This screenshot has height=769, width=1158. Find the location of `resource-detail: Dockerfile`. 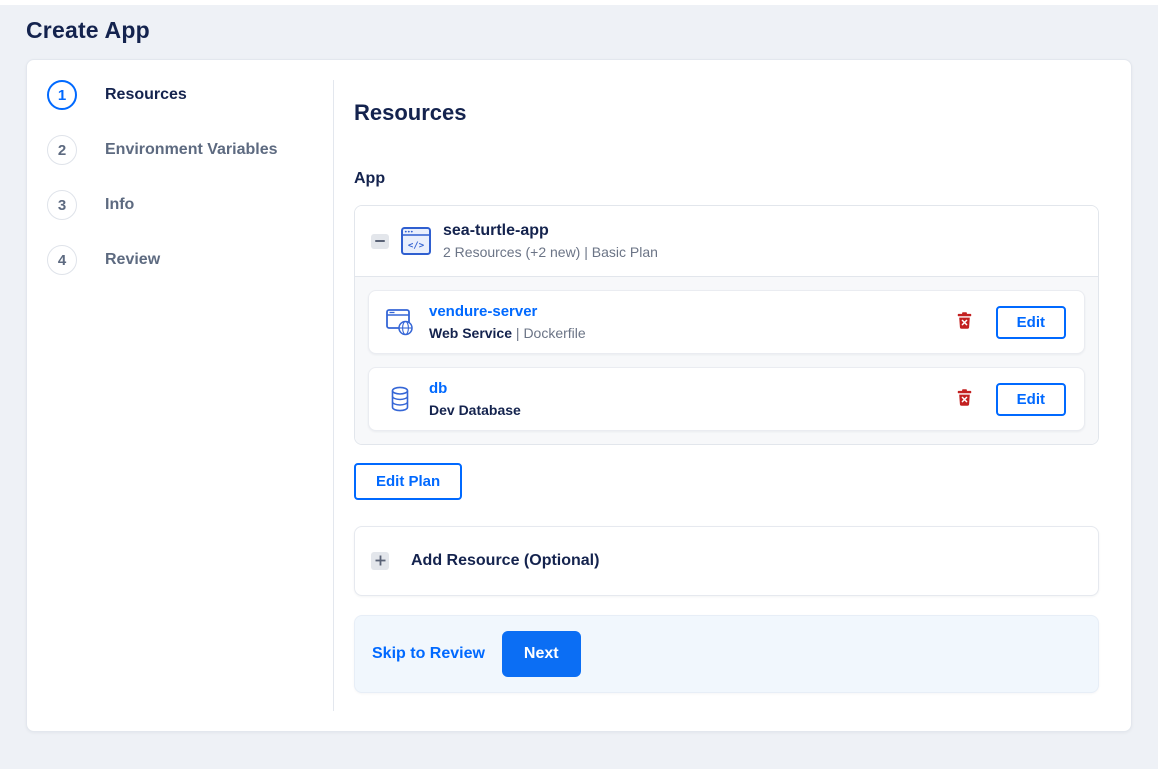

resource-detail: Dockerfile is located at coordinates (554, 333).